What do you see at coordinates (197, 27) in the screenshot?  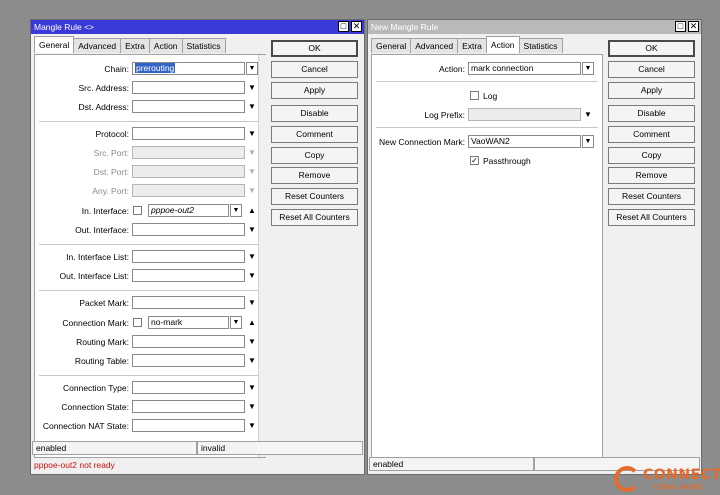 I see `title-bar: Mangle Rule <> □ ✕` at bounding box center [197, 27].